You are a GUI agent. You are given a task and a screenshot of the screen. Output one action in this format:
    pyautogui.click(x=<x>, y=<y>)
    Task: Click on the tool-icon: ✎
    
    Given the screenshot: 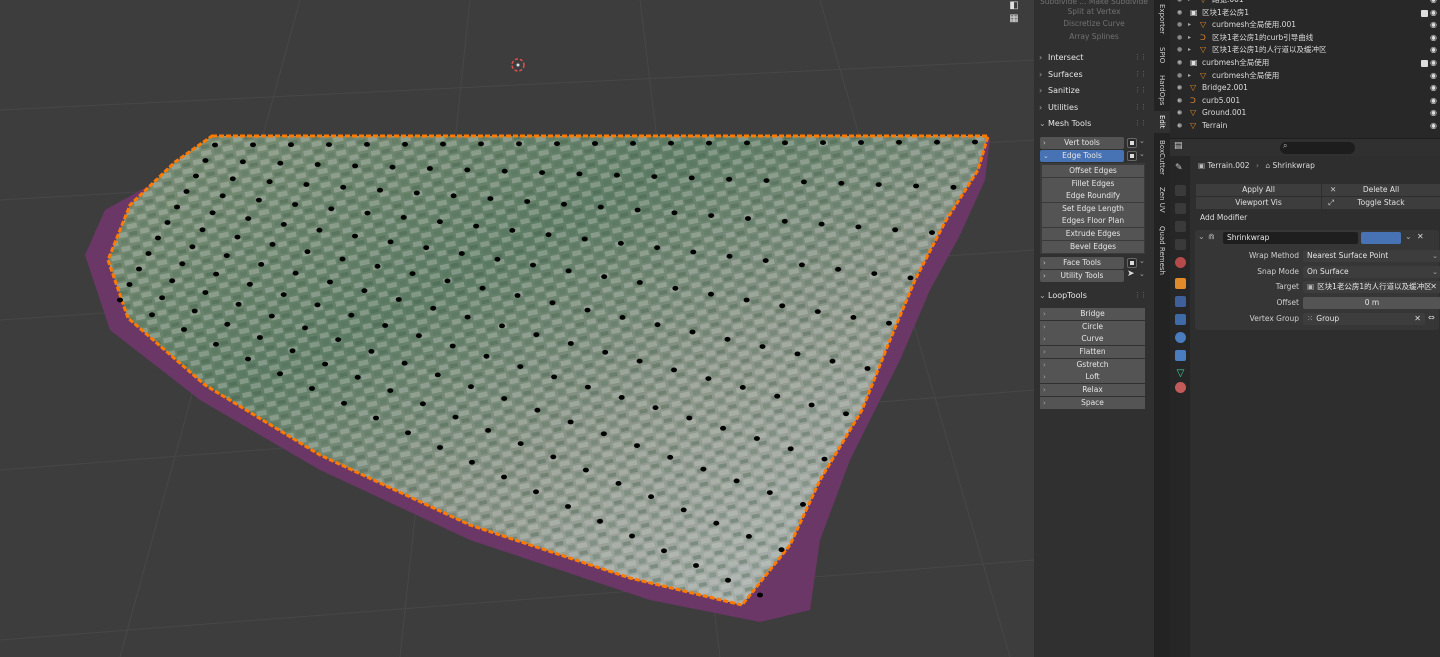 What is the action you would take?
    pyautogui.click(x=1180, y=168)
    